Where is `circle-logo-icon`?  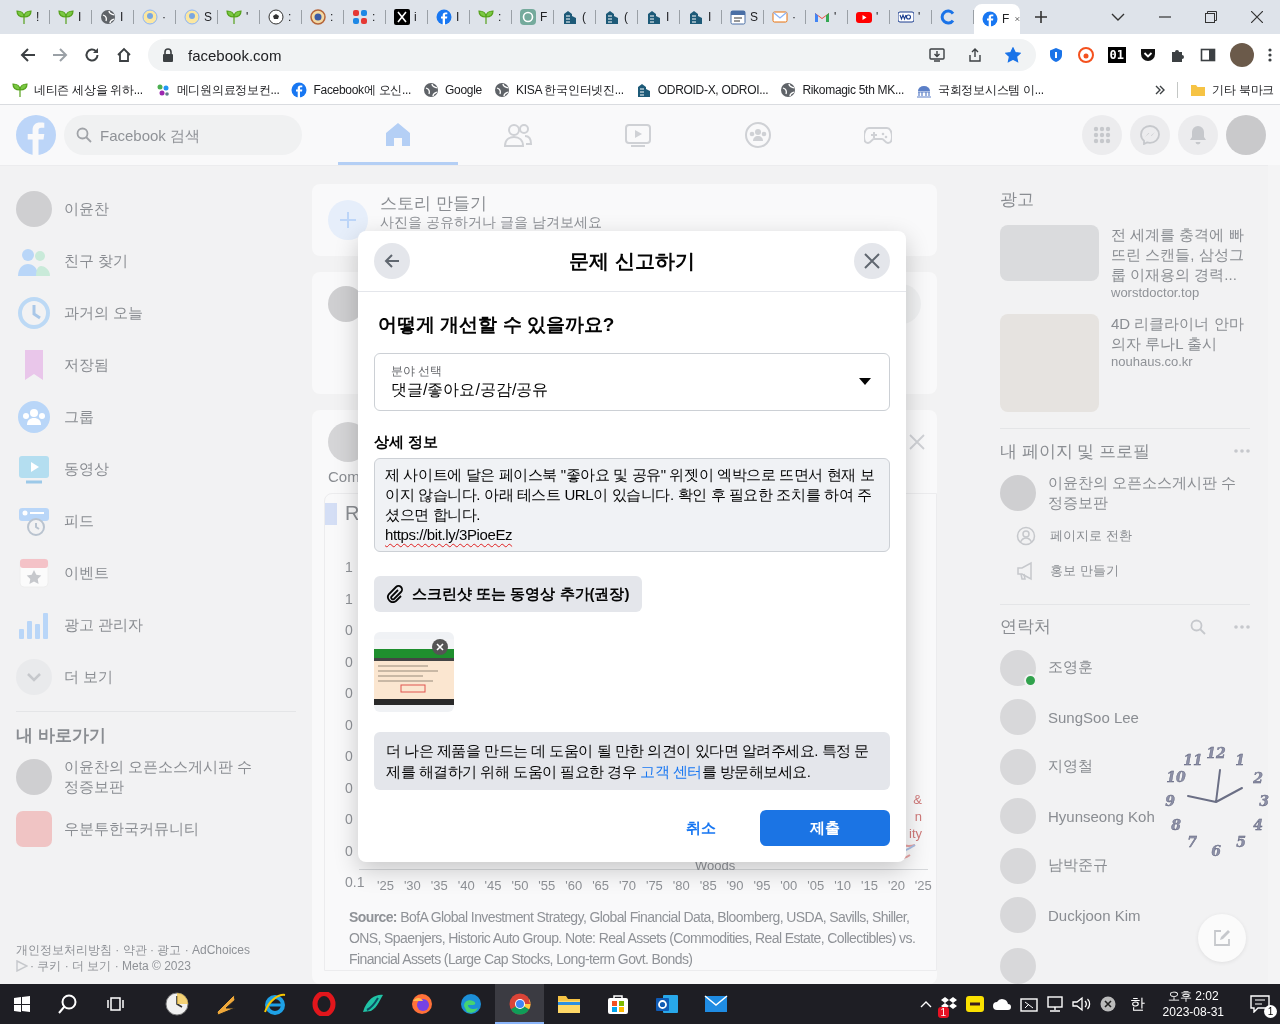 circle-logo-icon is located at coordinates (519, 1004).